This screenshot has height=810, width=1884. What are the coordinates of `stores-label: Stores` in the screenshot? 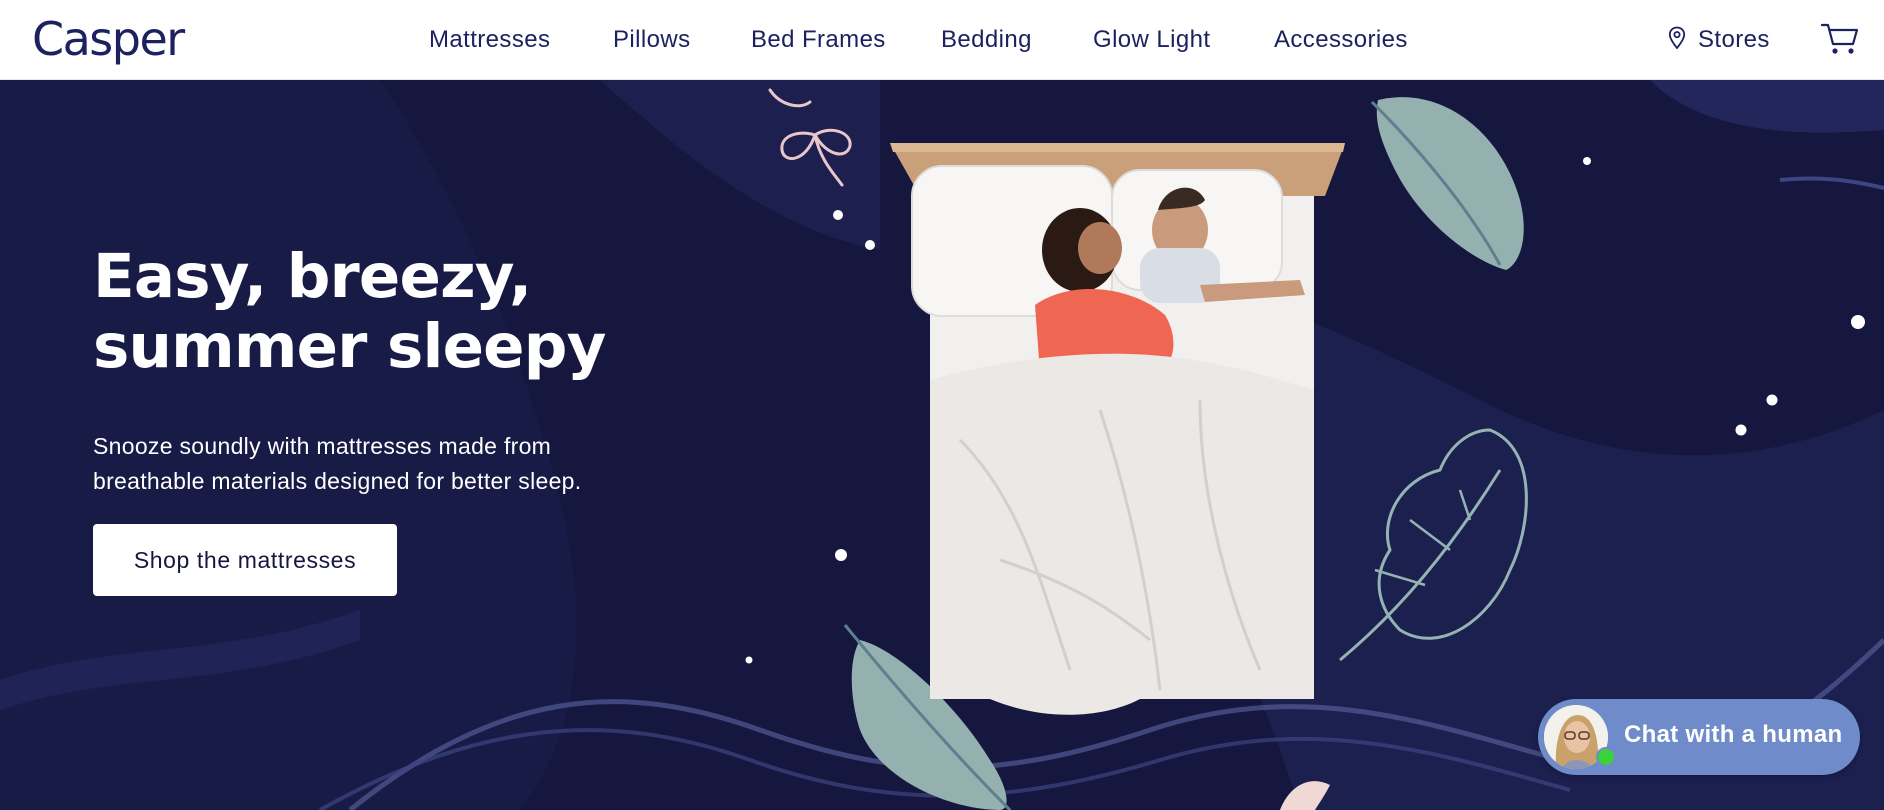 It's located at (1734, 39).